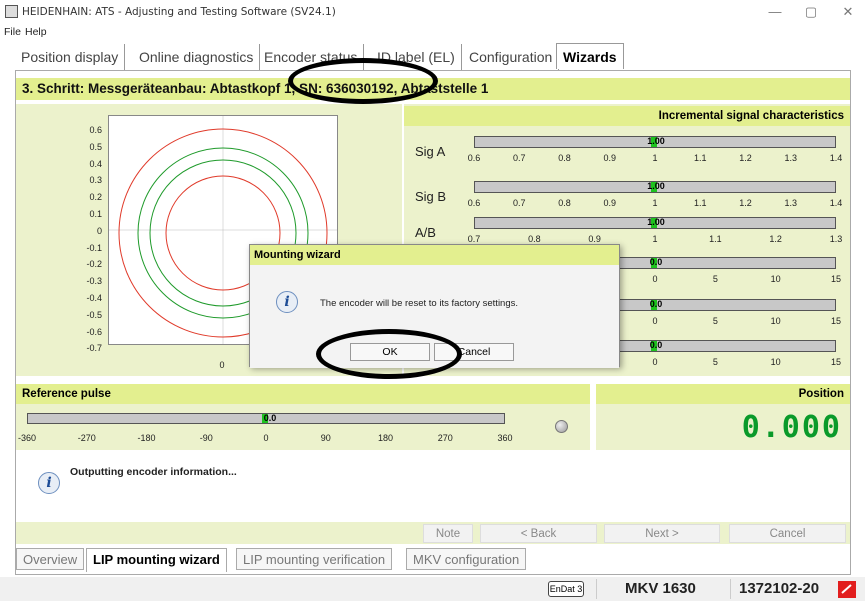 The height and width of the screenshot is (603, 865). What do you see at coordinates (590, 56) in the screenshot?
I see `tab-wizards: Wizards` at bounding box center [590, 56].